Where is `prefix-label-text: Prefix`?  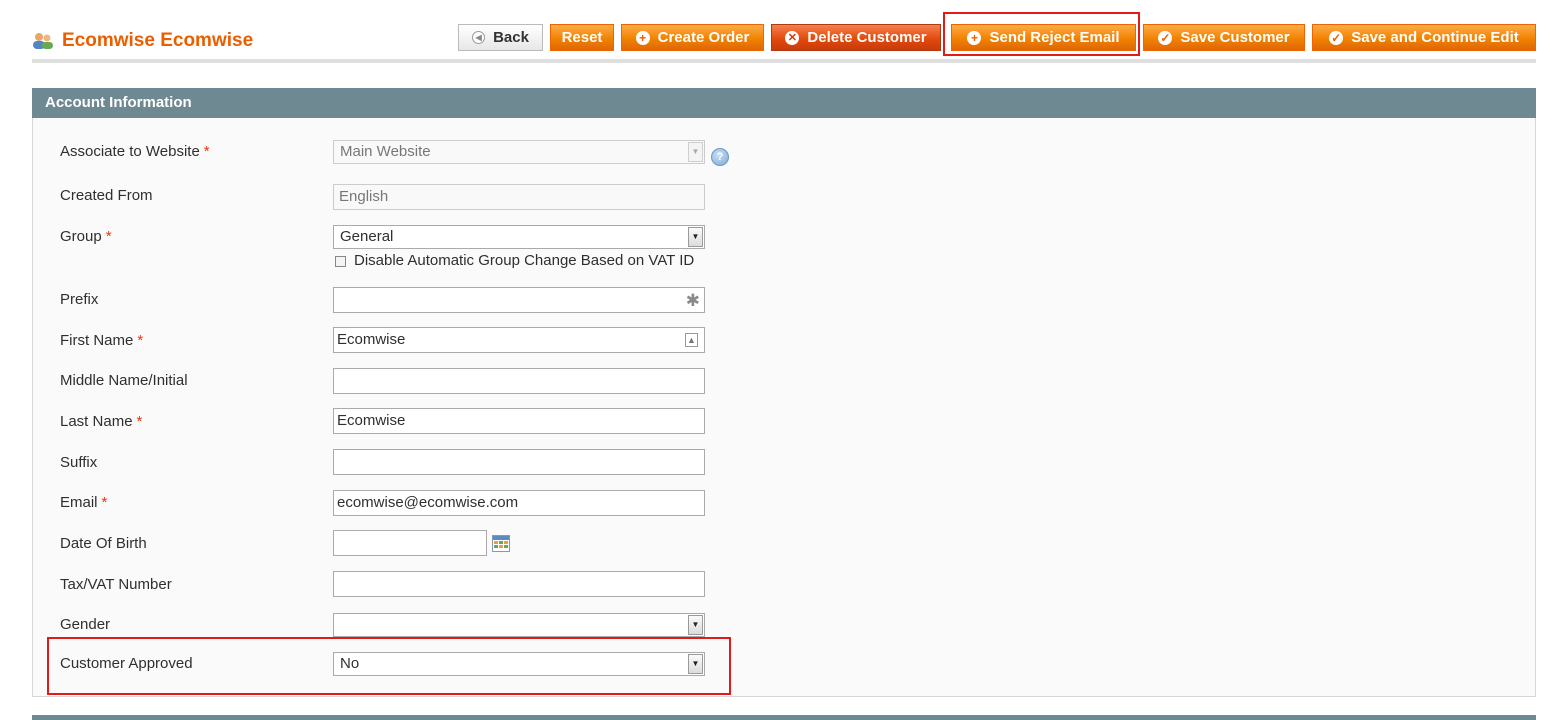 prefix-label-text: Prefix is located at coordinates (79, 299).